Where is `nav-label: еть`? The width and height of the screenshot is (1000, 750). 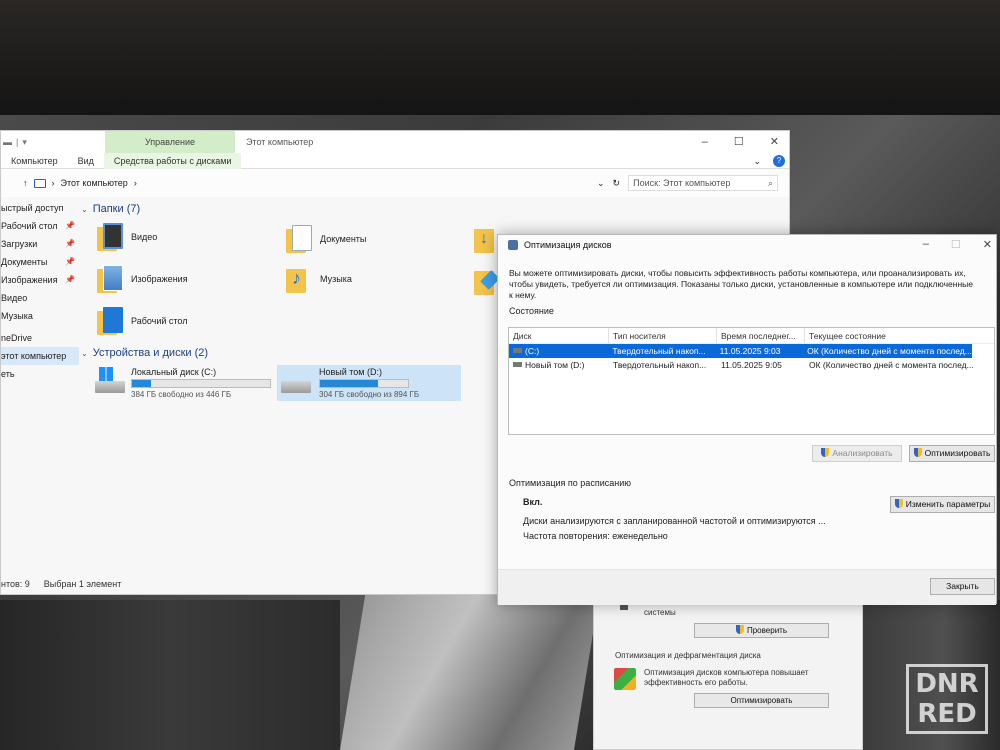
nav-label: еть is located at coordinates (8, 374).